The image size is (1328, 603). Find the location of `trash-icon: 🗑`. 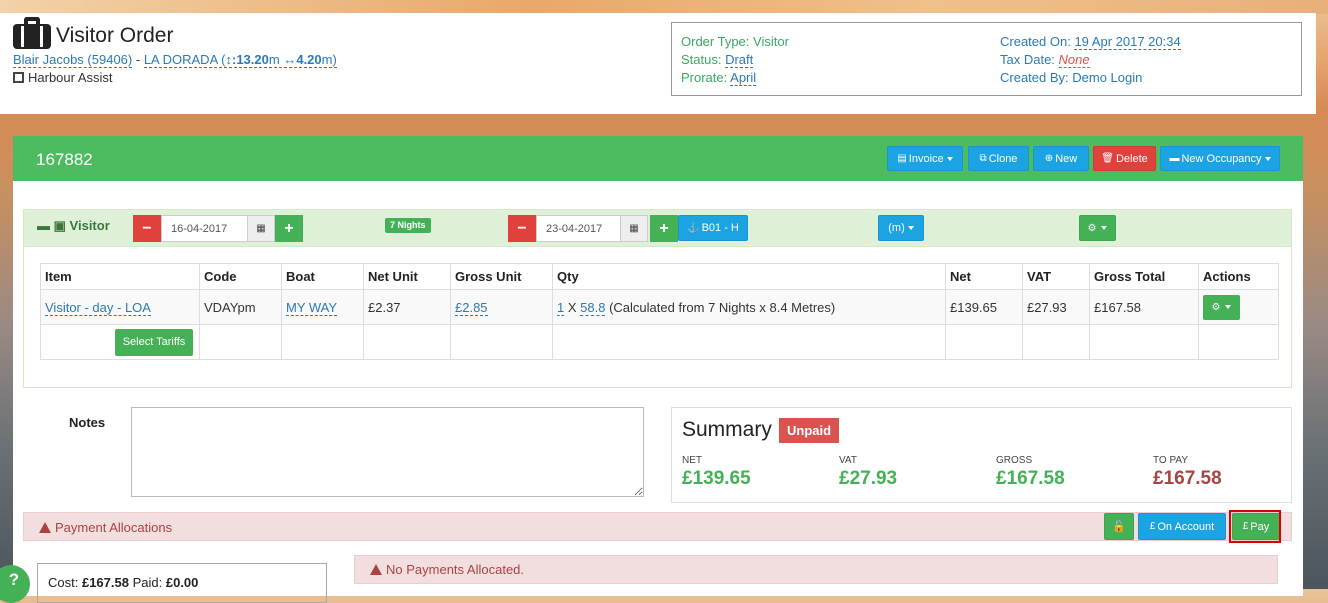

trash-icon: 🗑 is located at coordinates (1107, 158).